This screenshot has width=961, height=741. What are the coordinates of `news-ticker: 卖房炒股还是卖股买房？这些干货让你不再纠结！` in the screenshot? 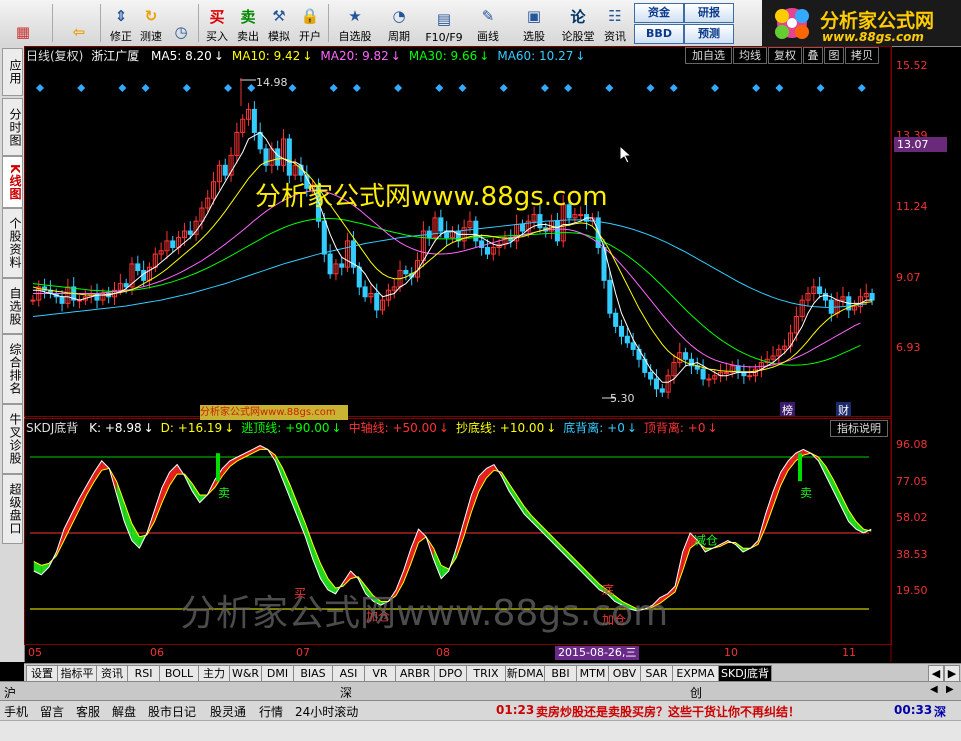 It's located at (668, 711).